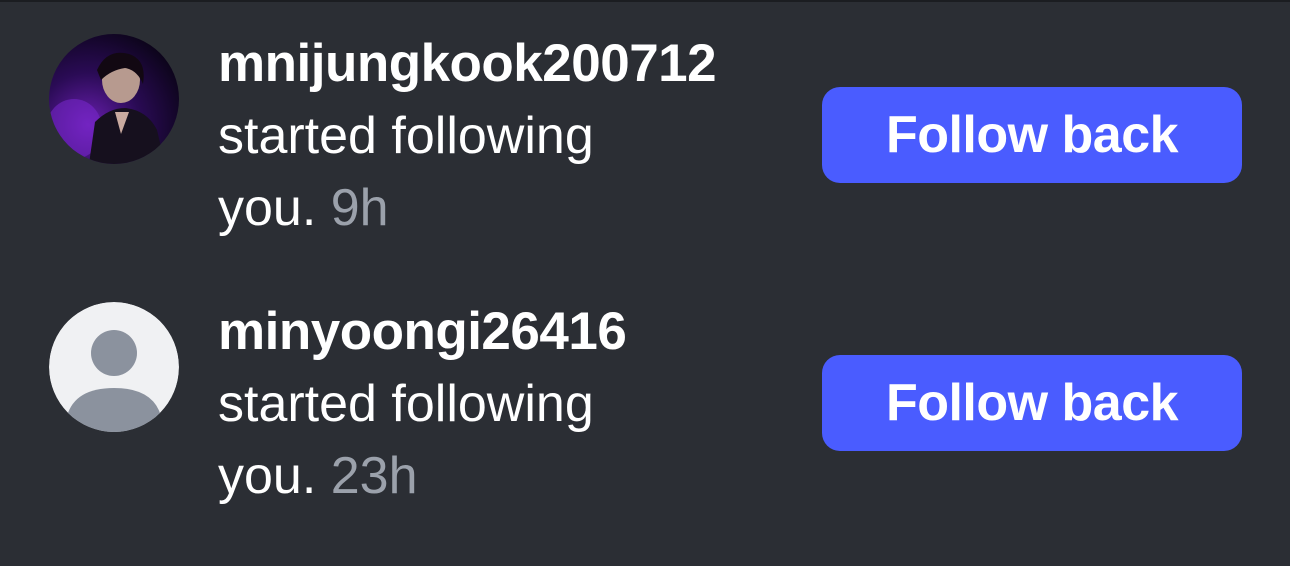 The image size is (1290, 566). Describe the element at coordinates (503, 64) in the screenshot. I see `username: mnijungkook200712` at that location.